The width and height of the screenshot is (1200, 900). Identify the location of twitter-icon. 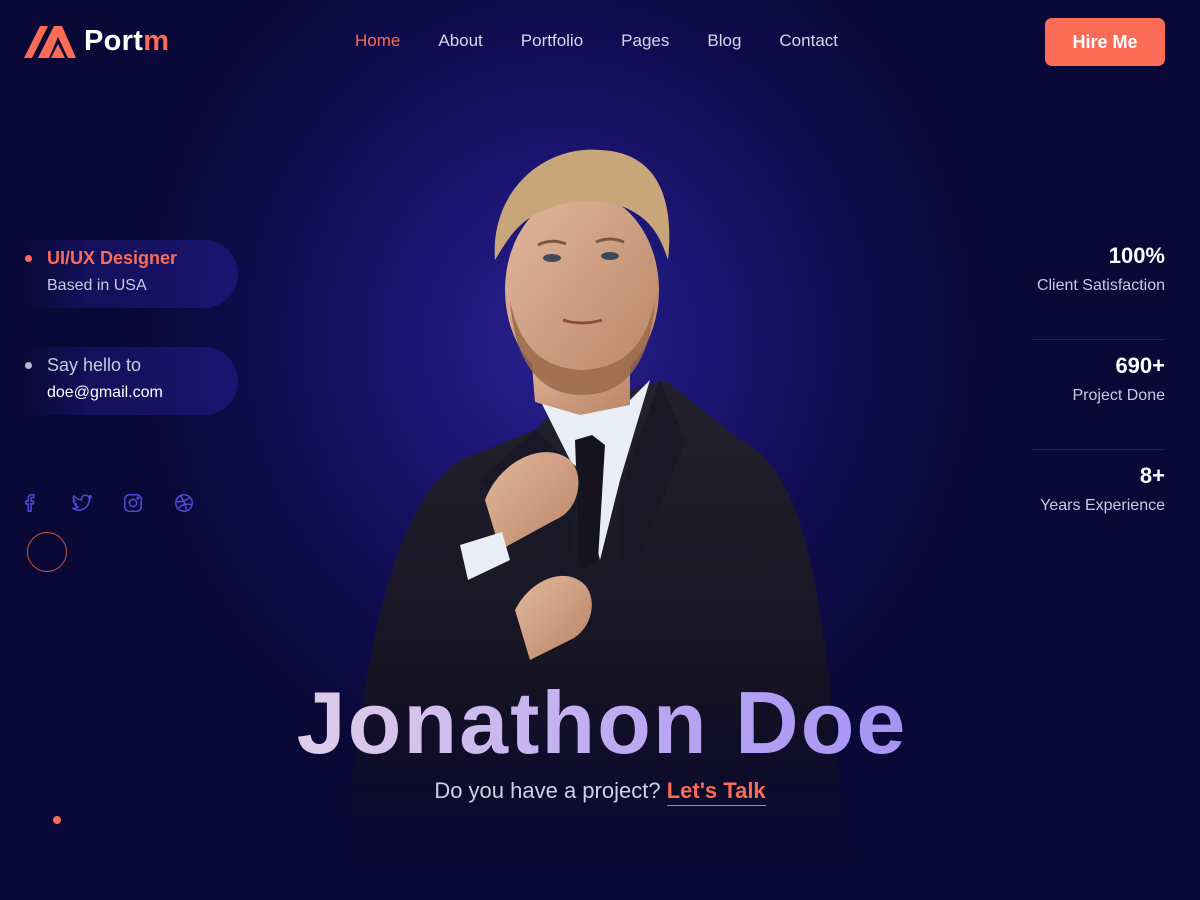
(82, 503).